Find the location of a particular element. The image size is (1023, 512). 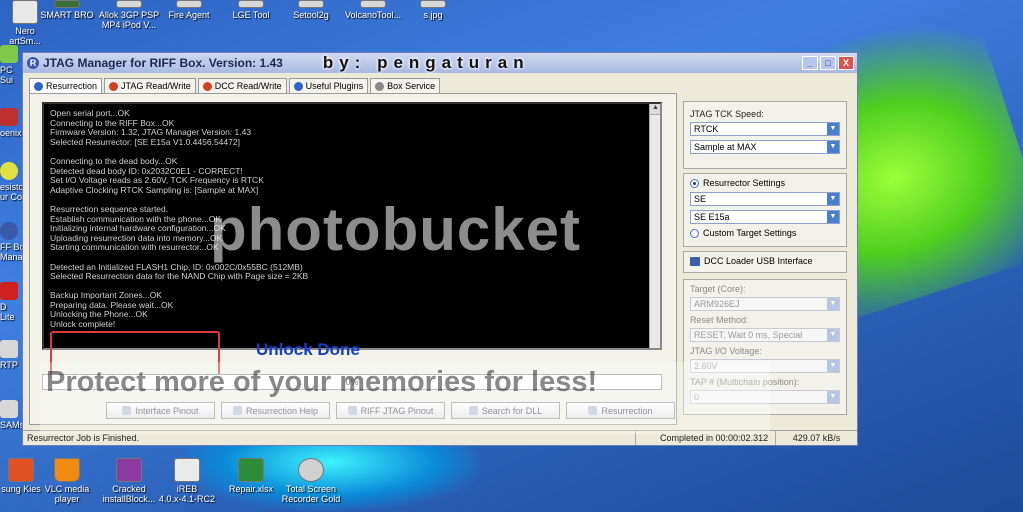

desktop-icon-riff-box-manager: FF Box Mana is located at coordinates (14, 242).